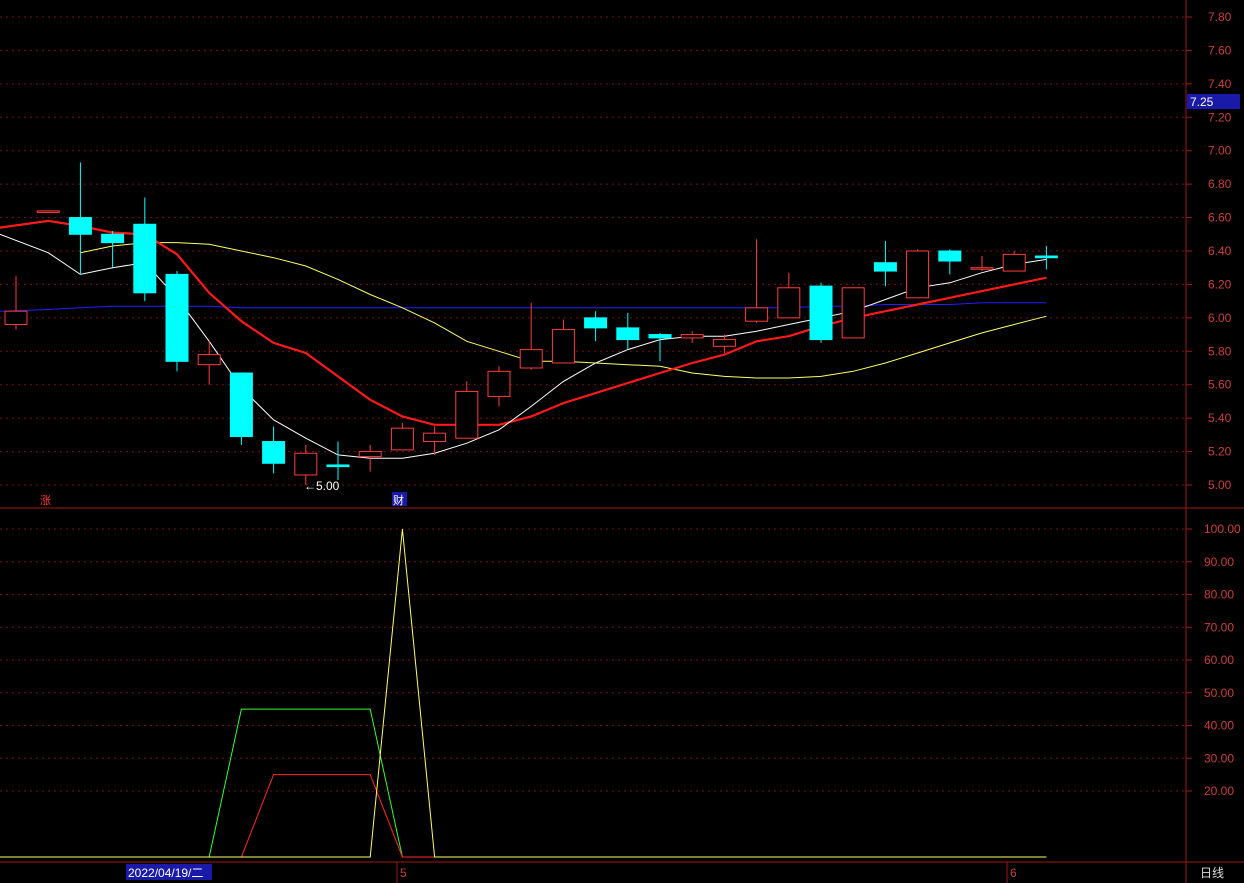  What do you see at coordinates (1220, 351) in the screenshot?
I see `price-tick-label: 5.80` at bounding box center [1220, 351].